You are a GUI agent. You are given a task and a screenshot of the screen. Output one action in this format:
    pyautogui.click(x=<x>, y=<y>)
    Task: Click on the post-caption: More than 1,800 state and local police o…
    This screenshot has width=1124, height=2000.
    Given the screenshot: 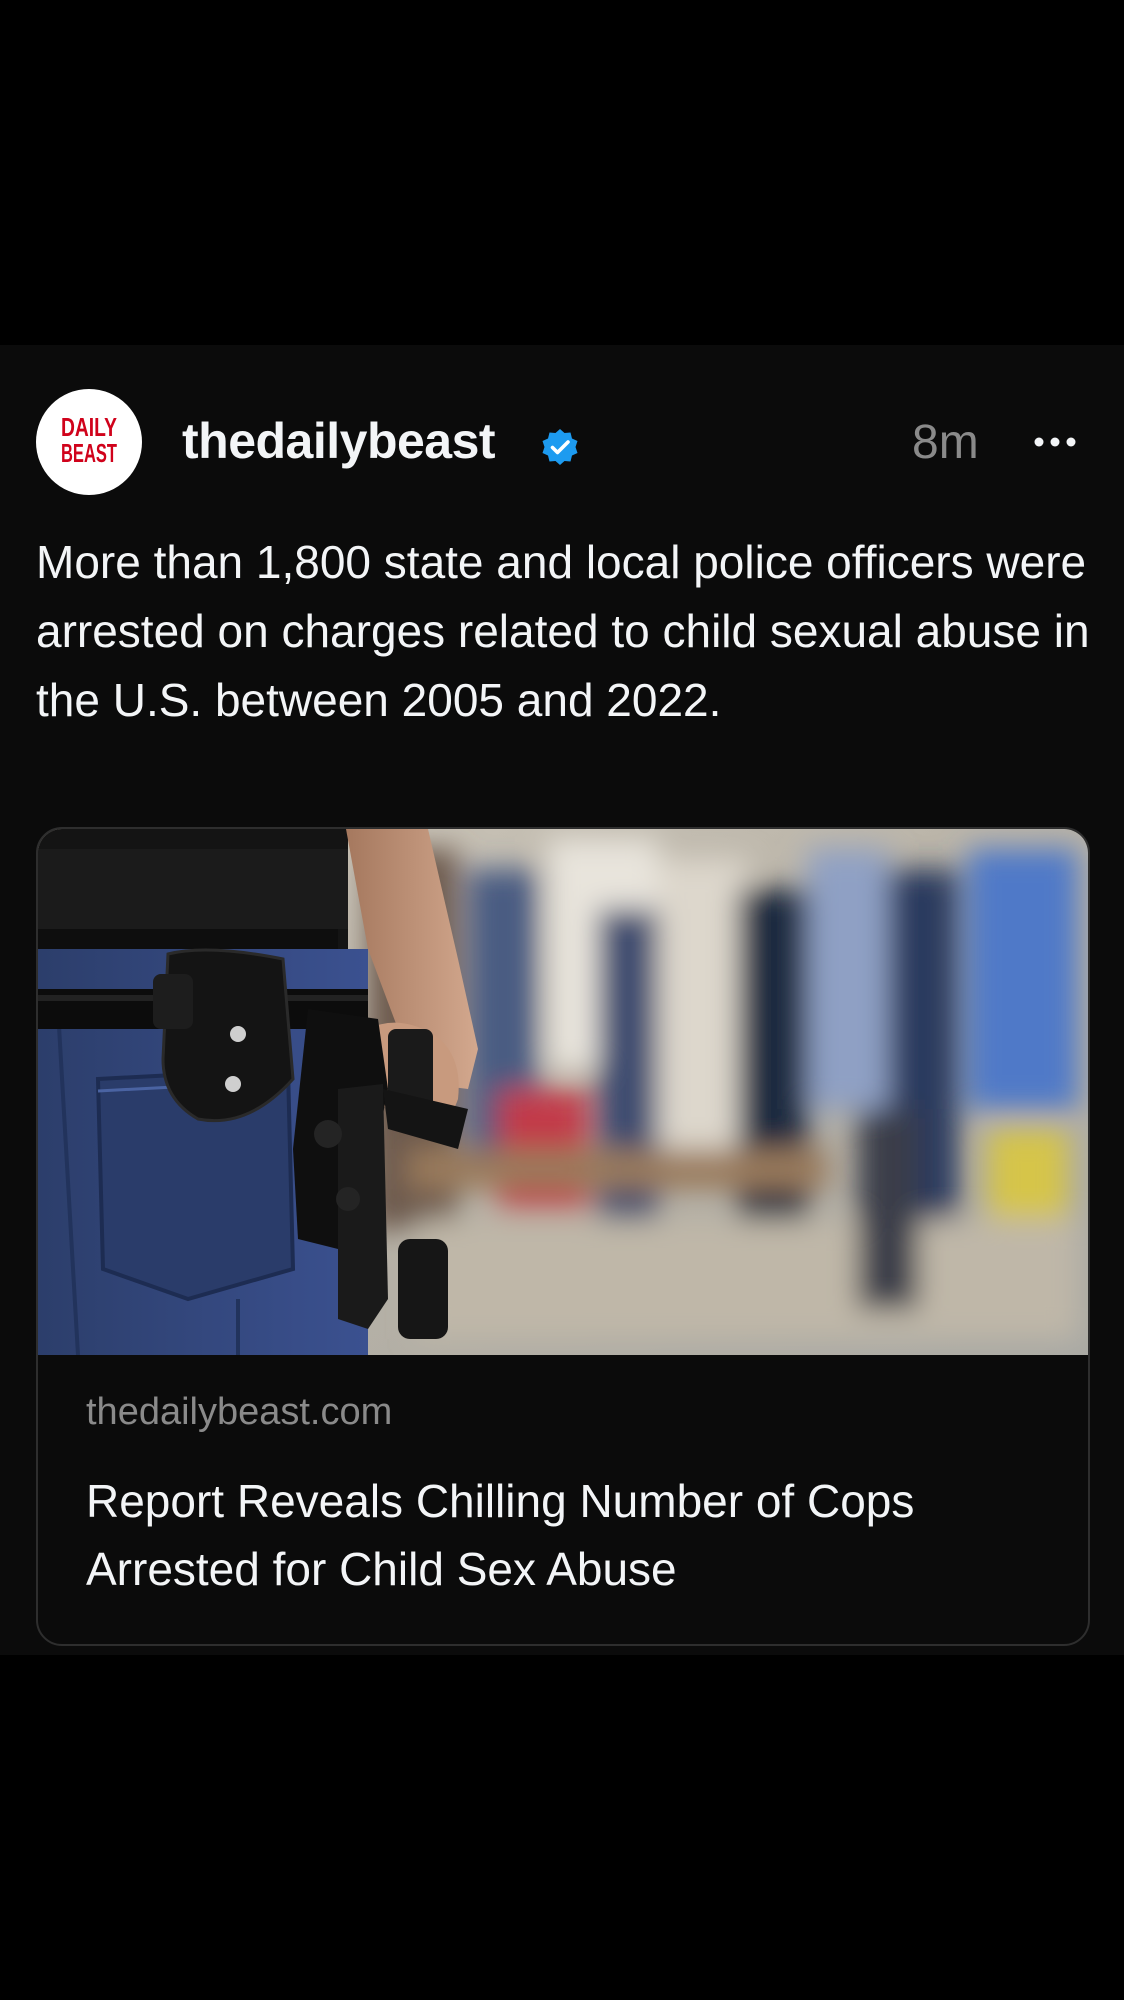 What is the action you would take?
    pyautogui.click(x=563, y=631)
    